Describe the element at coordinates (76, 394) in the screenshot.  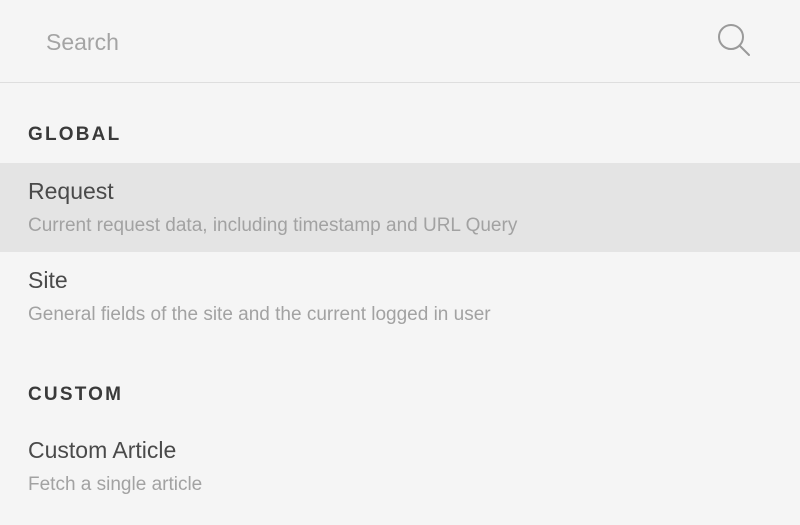
I see `section-heading-custom: CUSTOM` at that location.